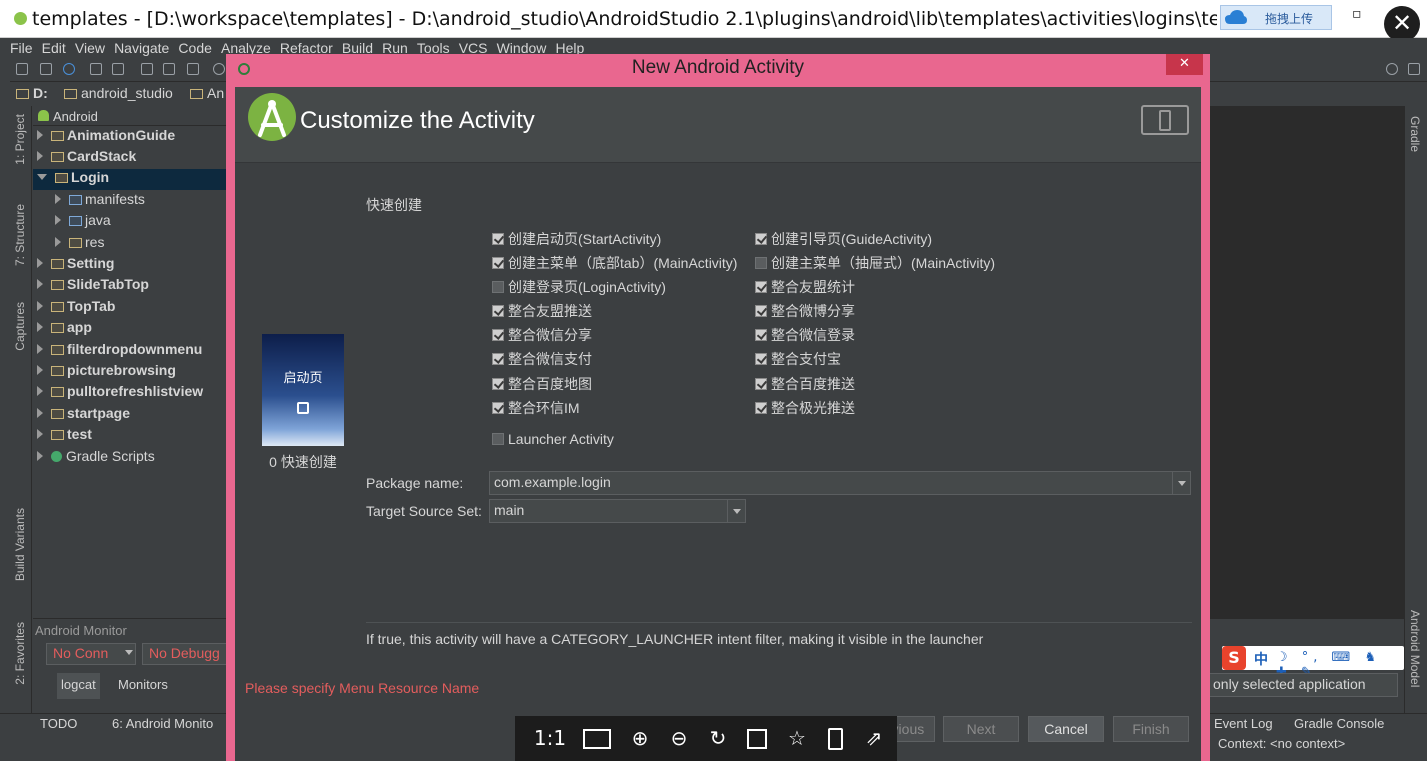  Describe the element at coordinates (576, 239) in the screenshot. I see `checkbox-start-activity: 创建启动页(StartActivity)` at that location.